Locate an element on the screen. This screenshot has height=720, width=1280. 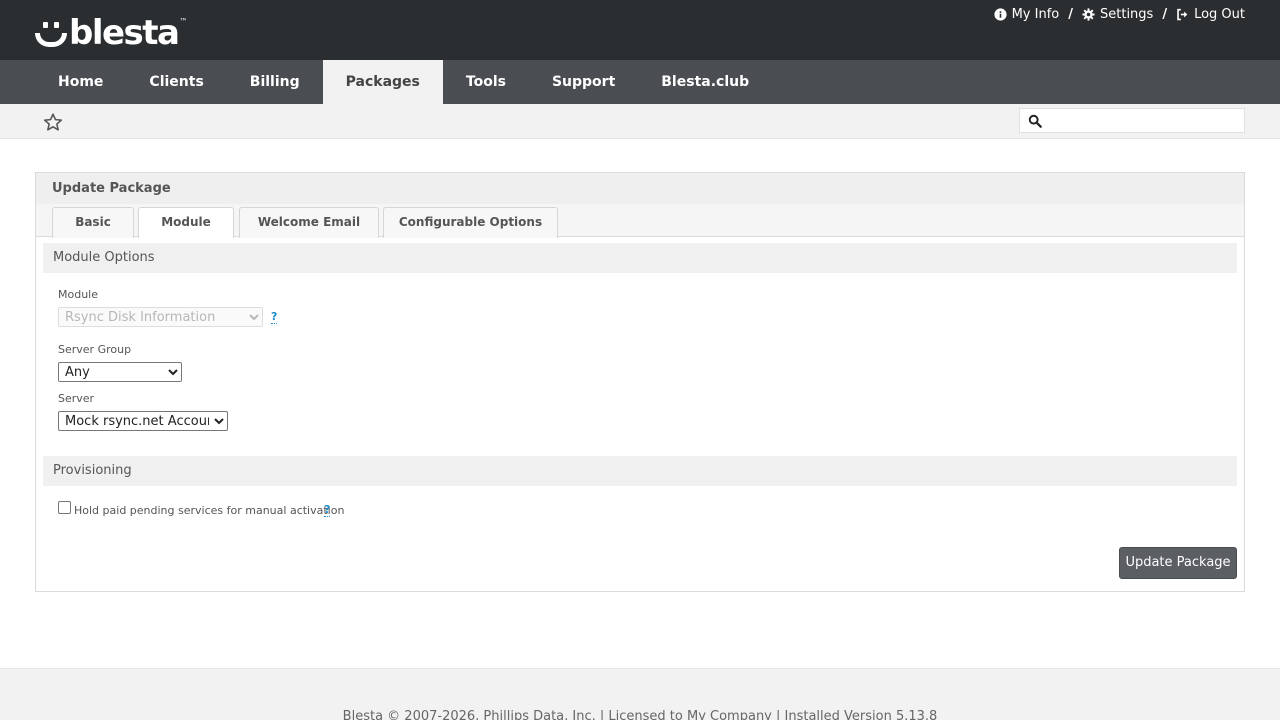
log-out-link: Log Out is located at coordinates (1210, 14).